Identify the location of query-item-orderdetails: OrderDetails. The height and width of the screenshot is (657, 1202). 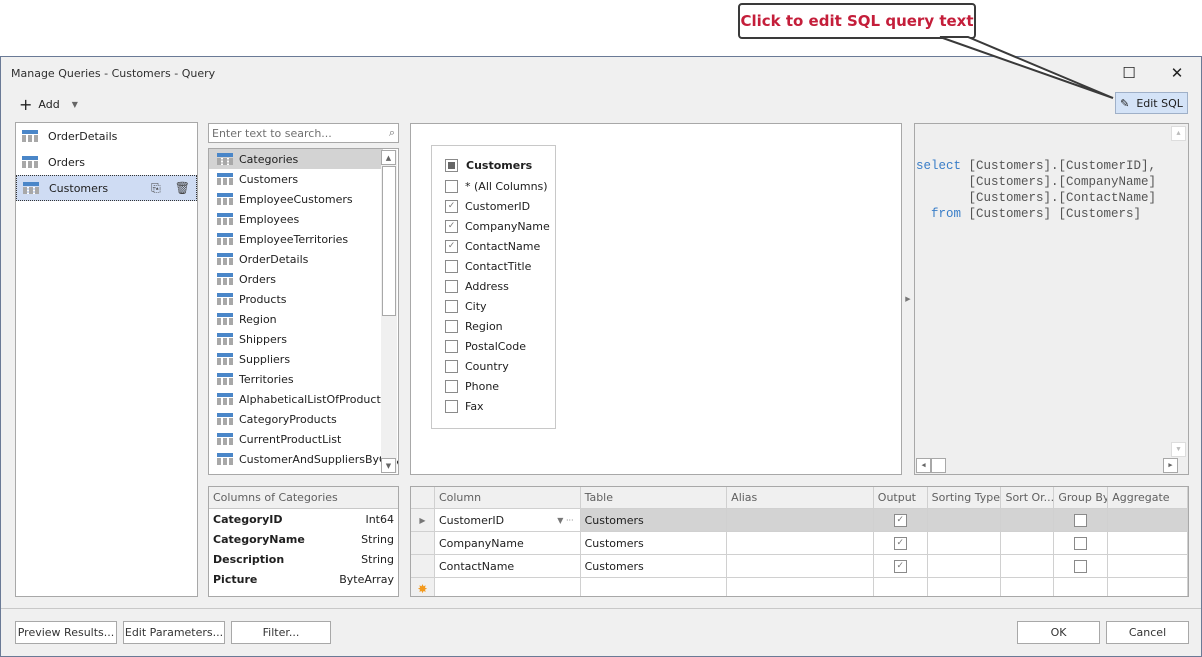
(106, 136).